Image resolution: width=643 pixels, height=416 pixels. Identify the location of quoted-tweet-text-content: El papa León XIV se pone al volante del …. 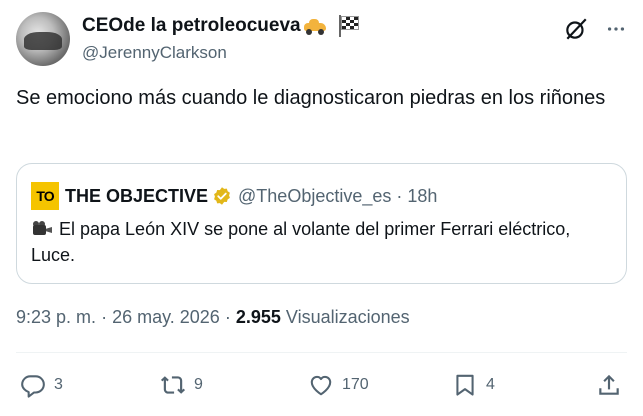
(301, 242).